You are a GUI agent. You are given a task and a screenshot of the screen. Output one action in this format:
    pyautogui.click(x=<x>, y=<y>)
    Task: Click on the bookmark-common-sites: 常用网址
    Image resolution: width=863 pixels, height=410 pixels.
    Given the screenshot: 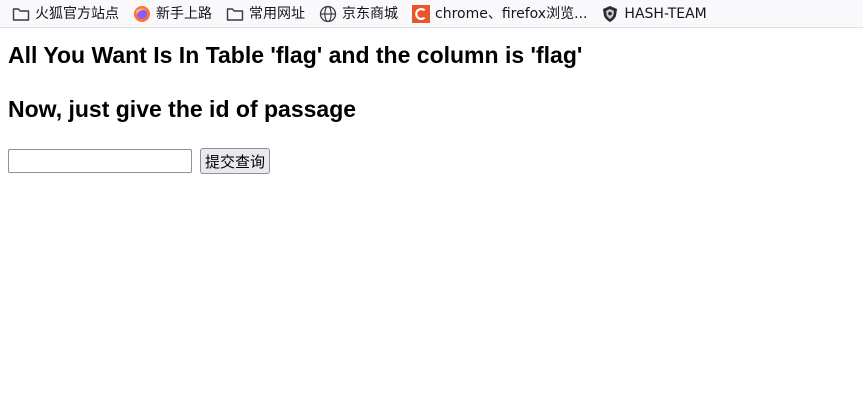 What is the action you would take?
    pyautogui.click(x=265, y=14)
    